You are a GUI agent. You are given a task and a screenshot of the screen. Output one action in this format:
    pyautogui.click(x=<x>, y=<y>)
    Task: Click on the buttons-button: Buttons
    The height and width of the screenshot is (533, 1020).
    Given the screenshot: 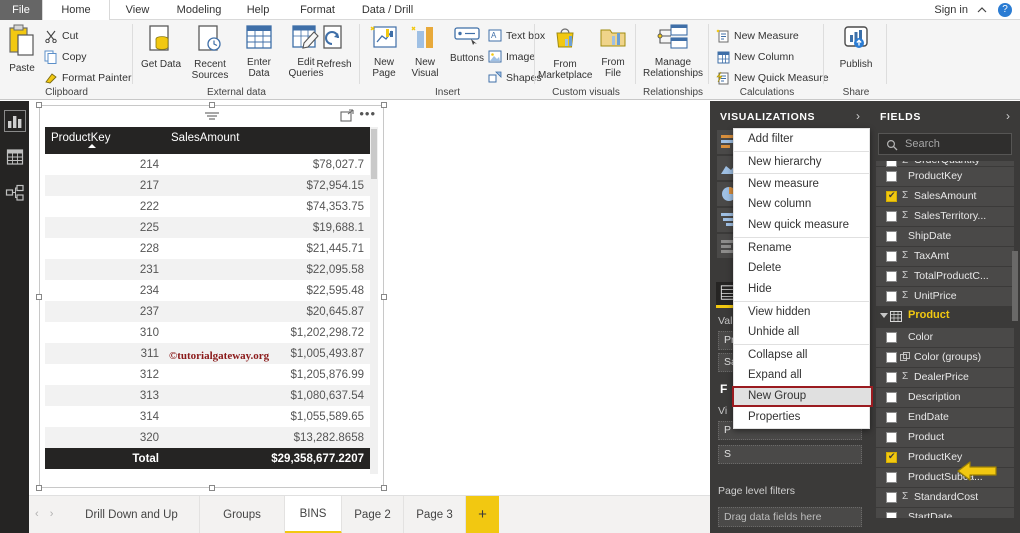 What is the action you would take?
    pyautogui.click(x=467, y=44)
    